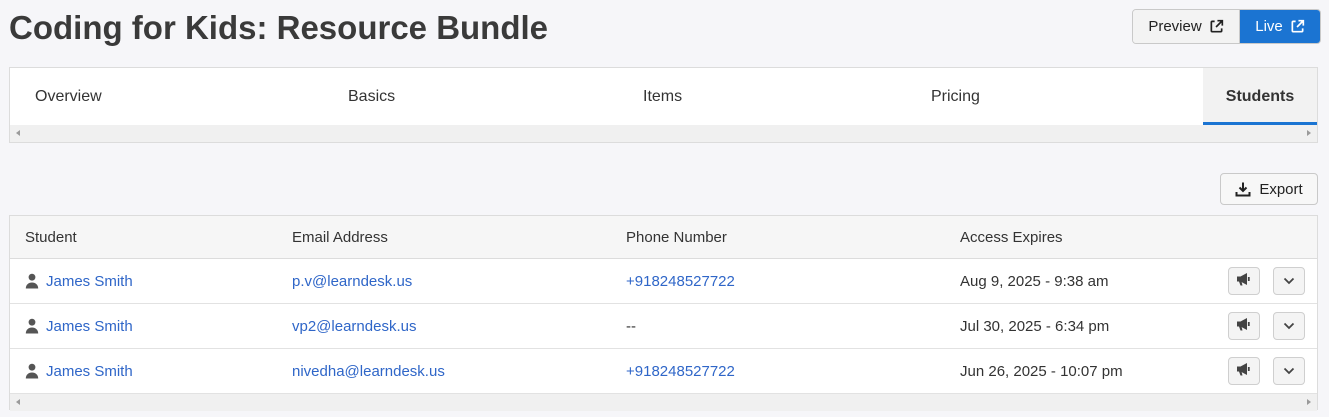  I want to click on tab-label: Overview, so click(68, 96).